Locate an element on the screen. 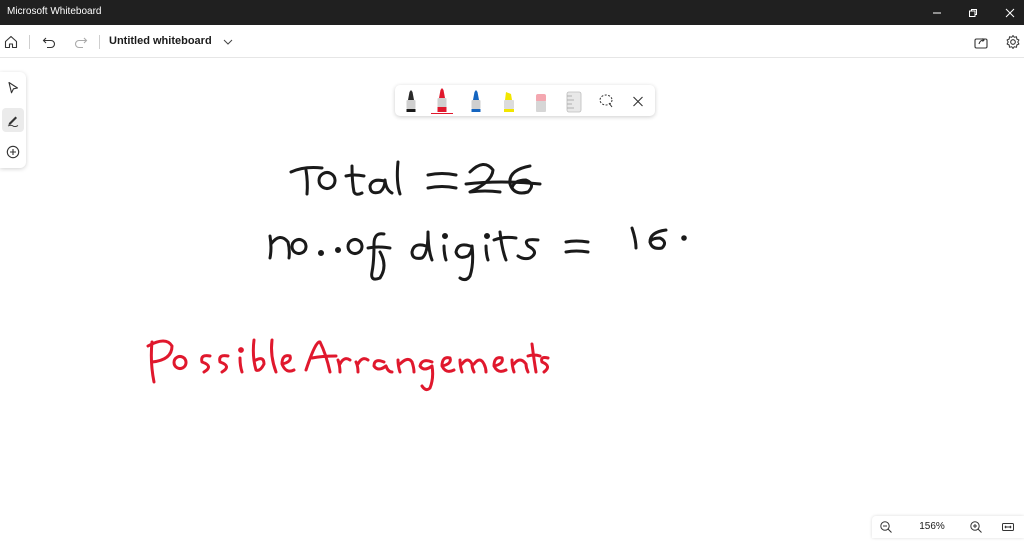 The image size is (1024, 543). zoom-in-icon is located at coordinates (976, 527).